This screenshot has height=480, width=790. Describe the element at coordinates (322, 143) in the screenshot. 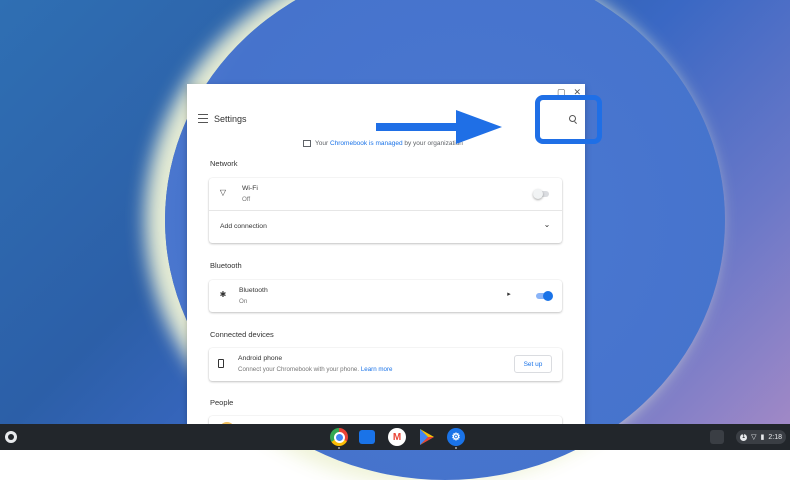

I see `managed-prefix: Your` at that location.